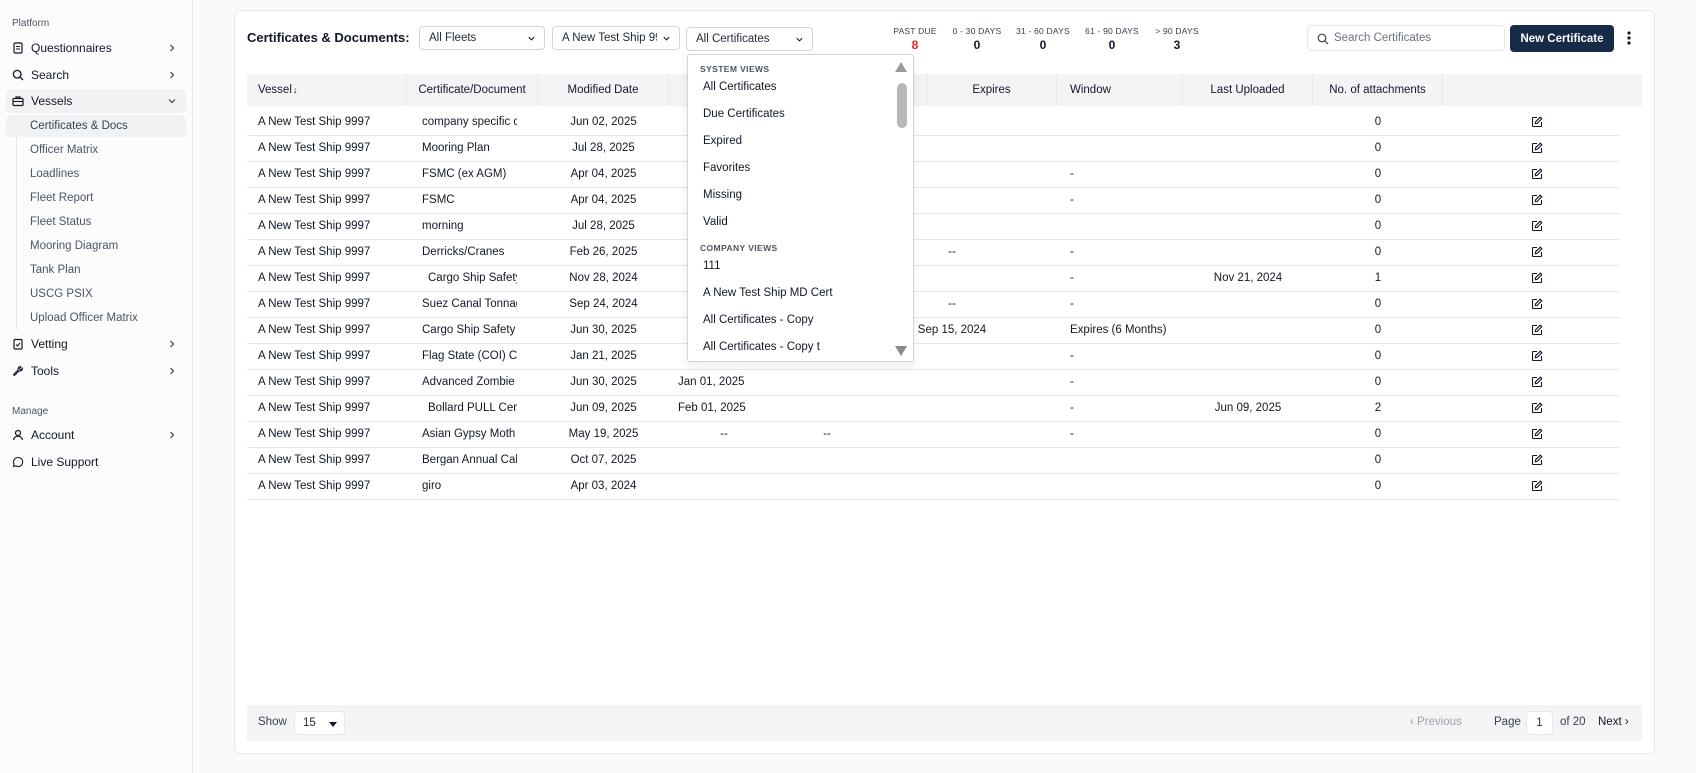  What do you see at coordinates (933, 200) in the screenshot?
I see `table-row: A New Test Ship 9997 FSMC Apr 04, 2025 - 0` at bounding box center [933, 200].